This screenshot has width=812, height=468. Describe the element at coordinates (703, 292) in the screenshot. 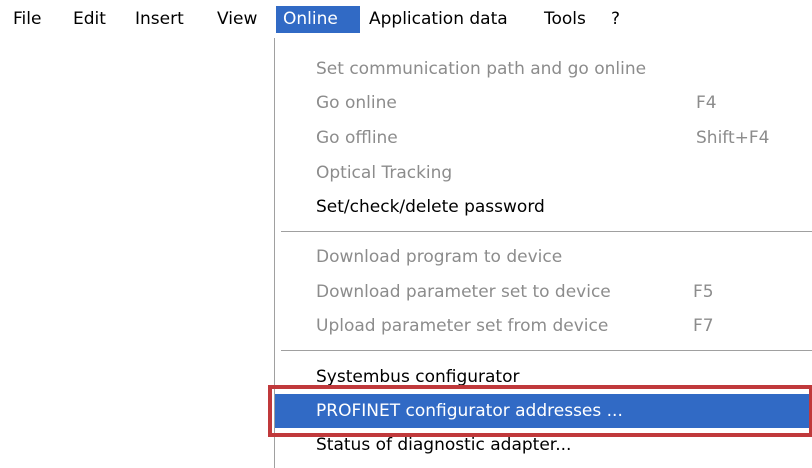

I see `menu-item-shortcut: F5` at that location.